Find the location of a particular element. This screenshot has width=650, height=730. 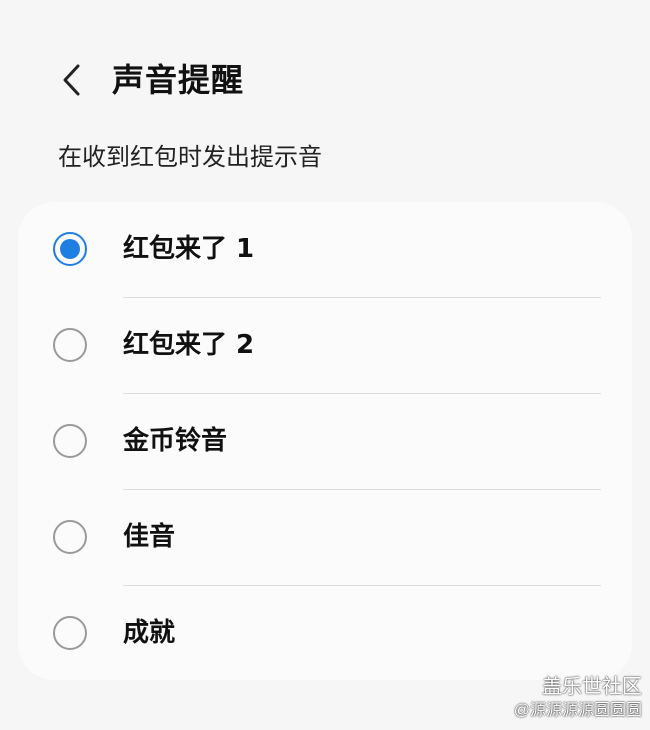

header: 声音提醒 is located at coordinates (325, 84).